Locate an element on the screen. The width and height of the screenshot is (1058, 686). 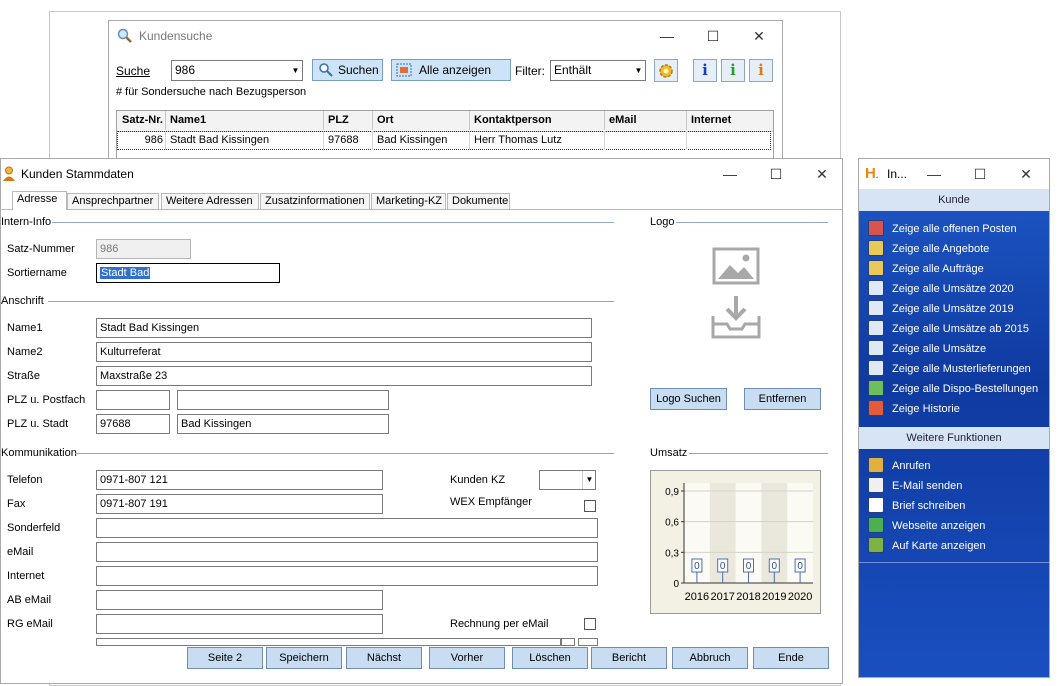
plz-field: 97688 is located at coordinates (133, 424).